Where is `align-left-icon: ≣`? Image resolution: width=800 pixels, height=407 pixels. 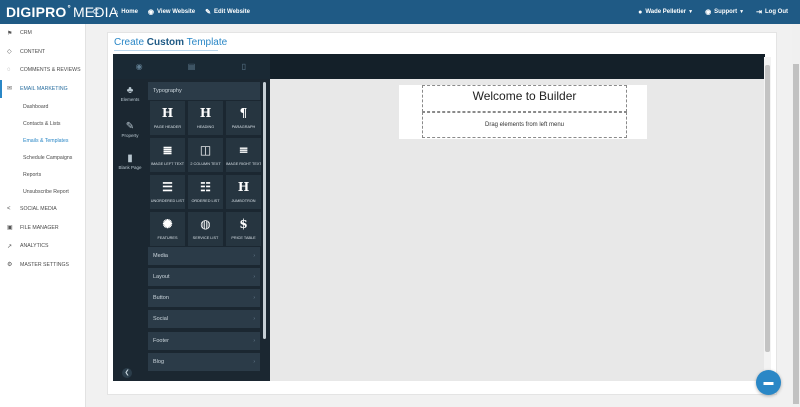
align-left-icon: ≣ is located at coordinates (167, 150).